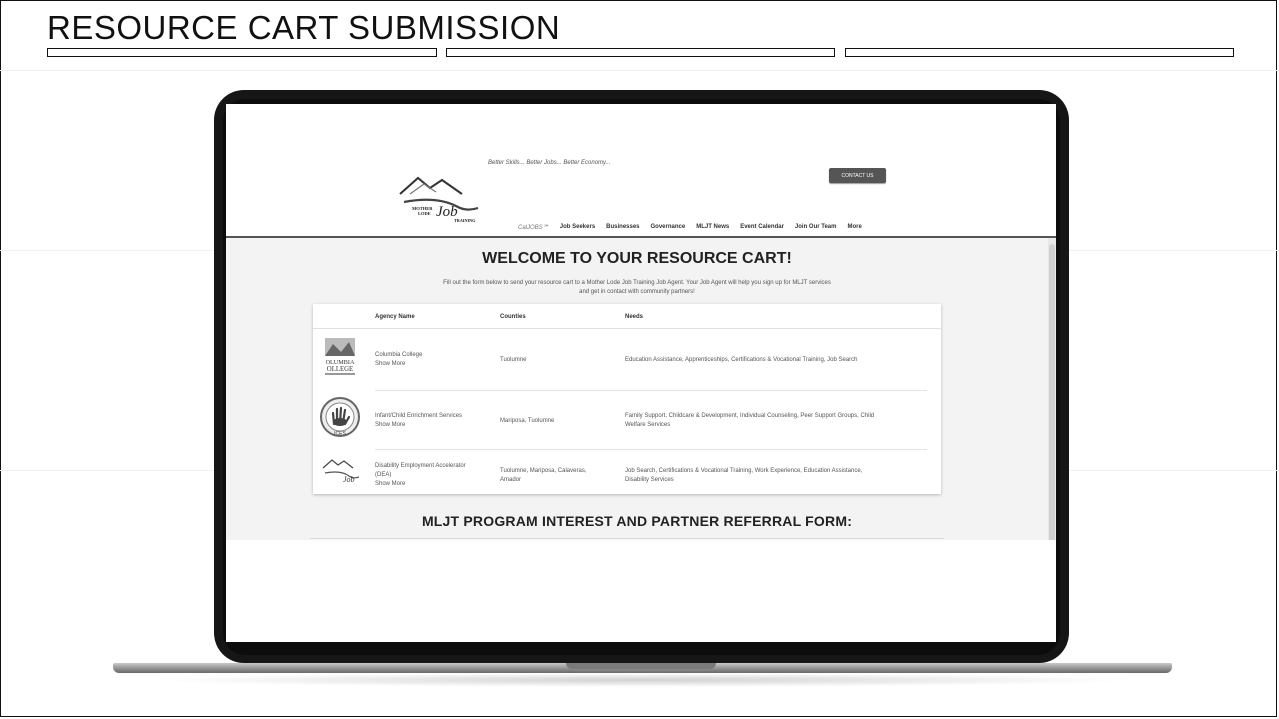 Image resolution: width=1279 pixels, height=719 pixels. What do you see at coordinates (649, 480) in the screenshot?
I see `agency-needs-line2: Disability Services` at bounding box center [649, 480].